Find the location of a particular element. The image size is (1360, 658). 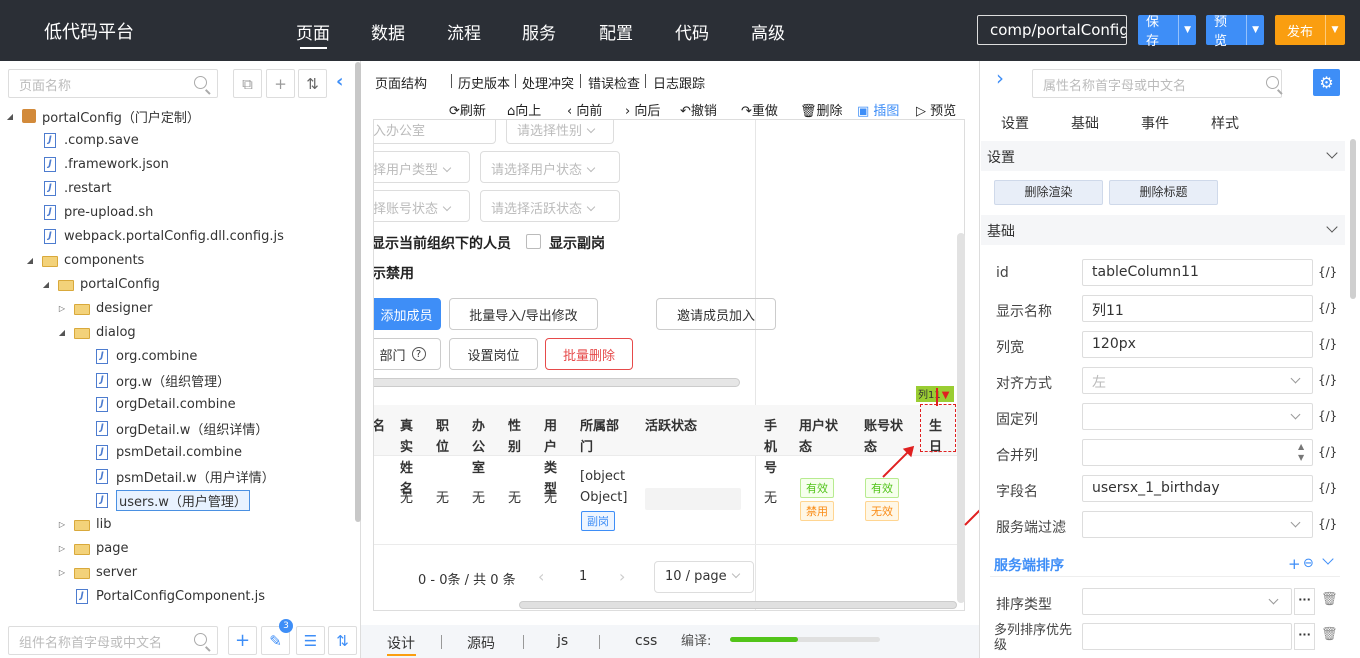

expand-right-icon: › is located at coordinates (1000, 78).